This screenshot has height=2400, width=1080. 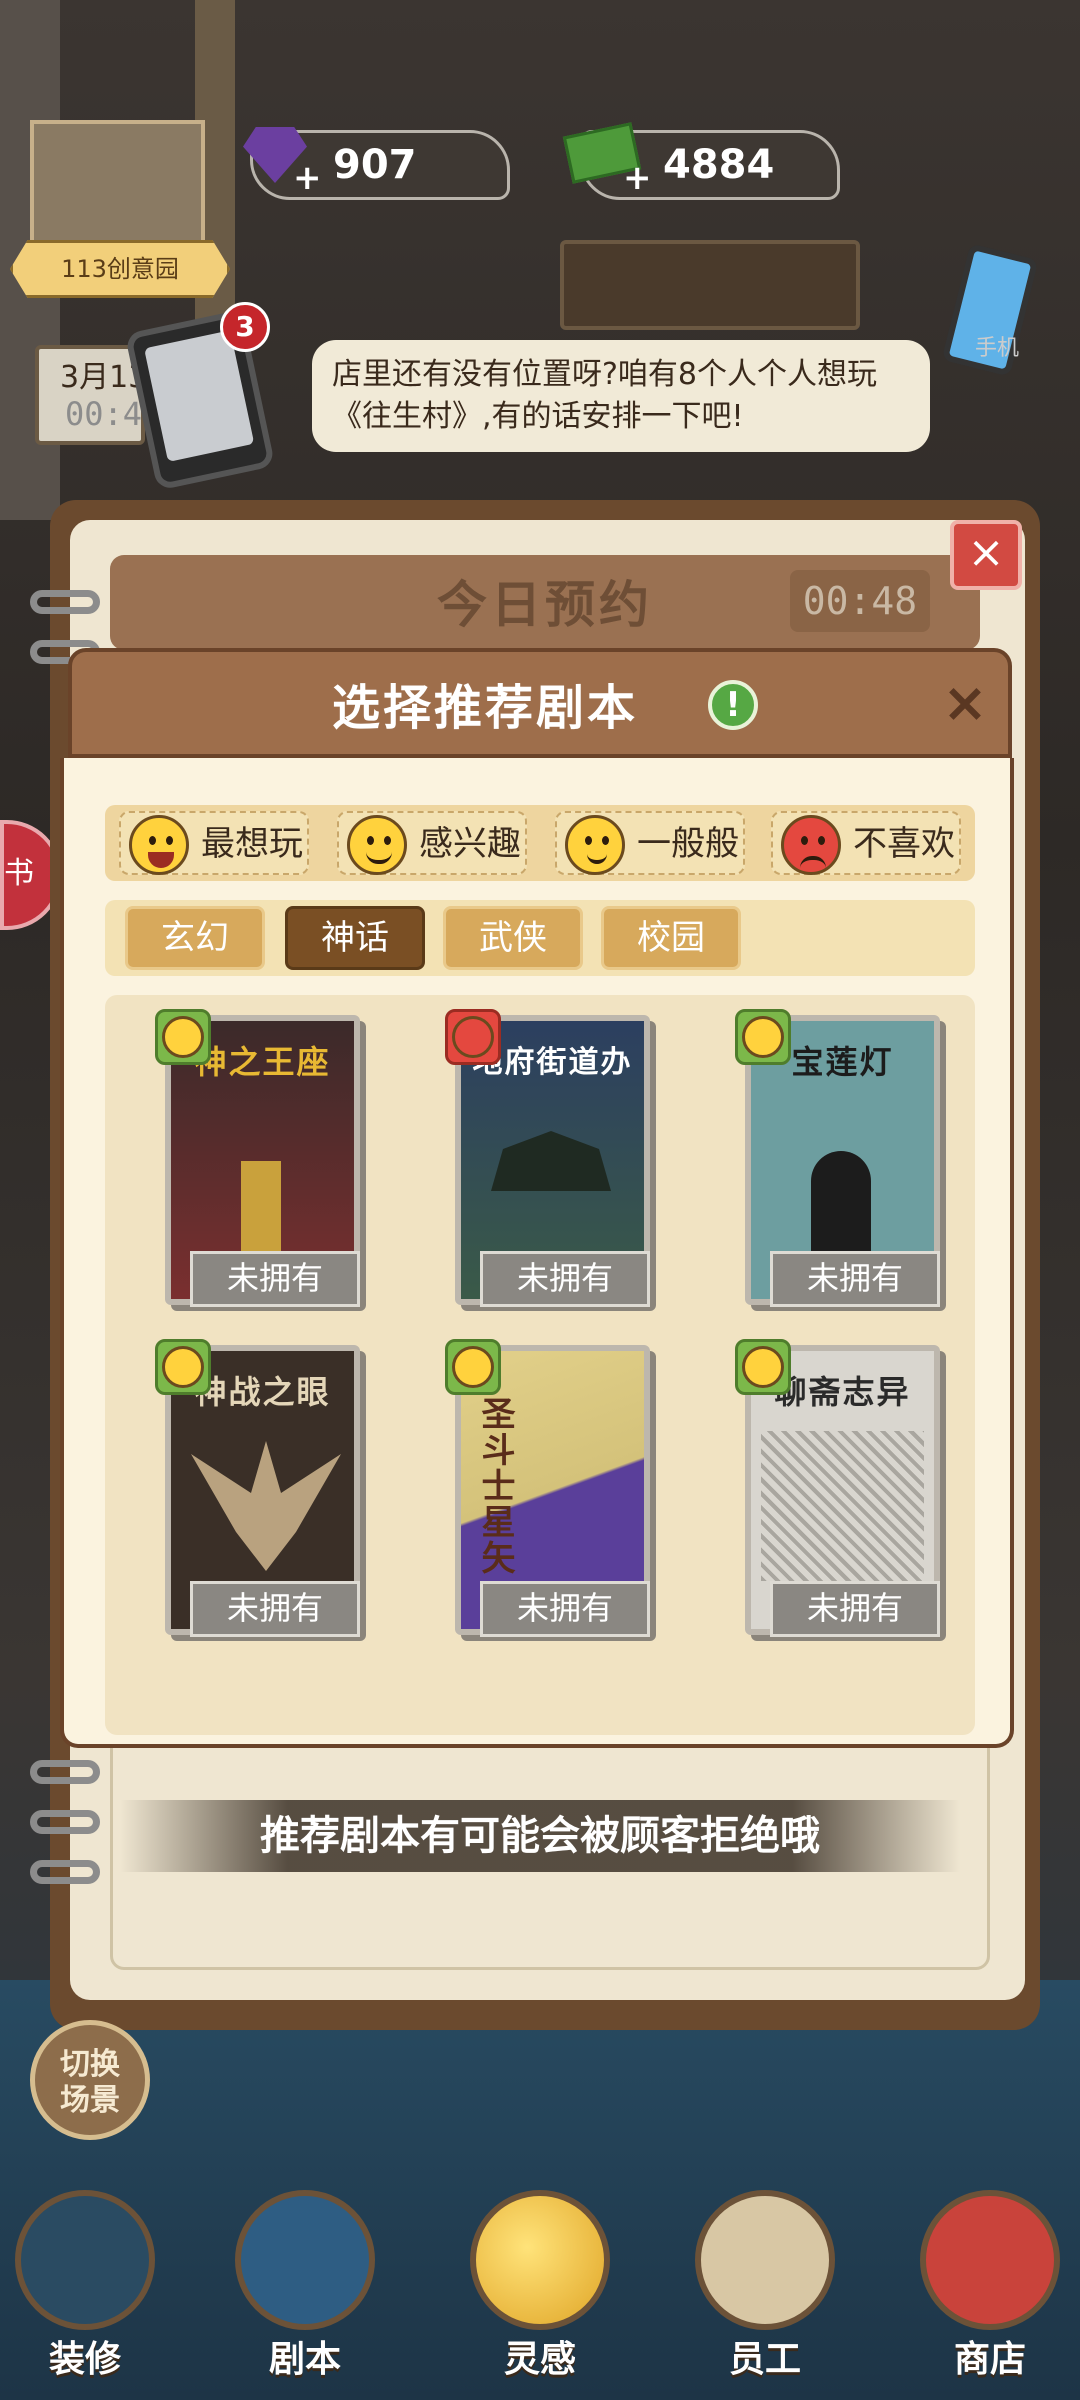 What do you see at coordinates (120, 269) in the screenshot?
I see `location-name: 113创意园` at bounding box center [120, 269].